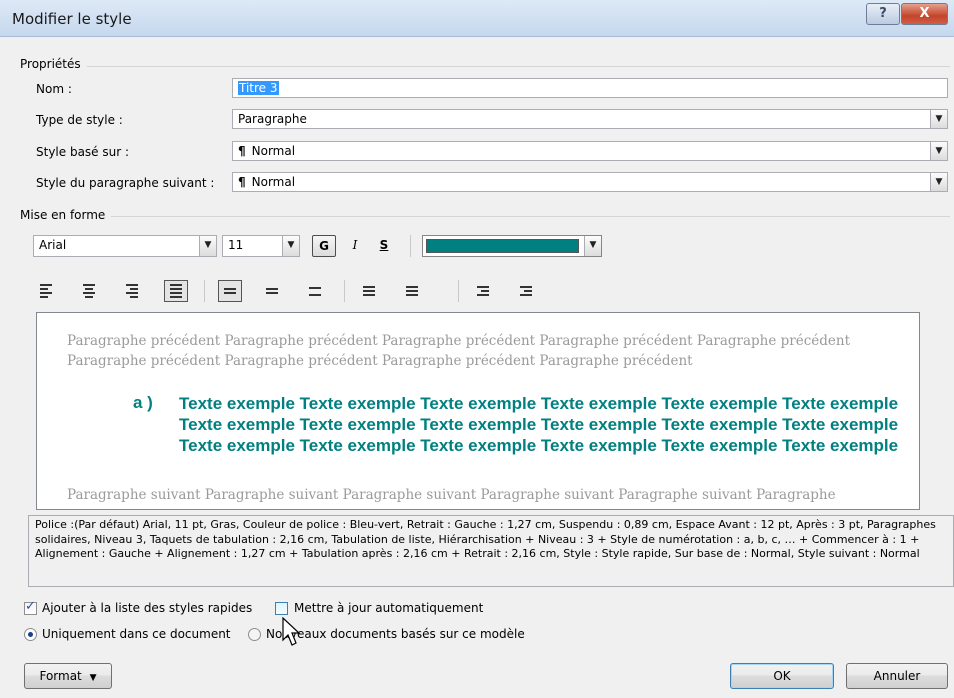  What do you see at coordinates (236, 245) in the screenshot?
I see `size-value: 11` at bounding box center [236, 245].